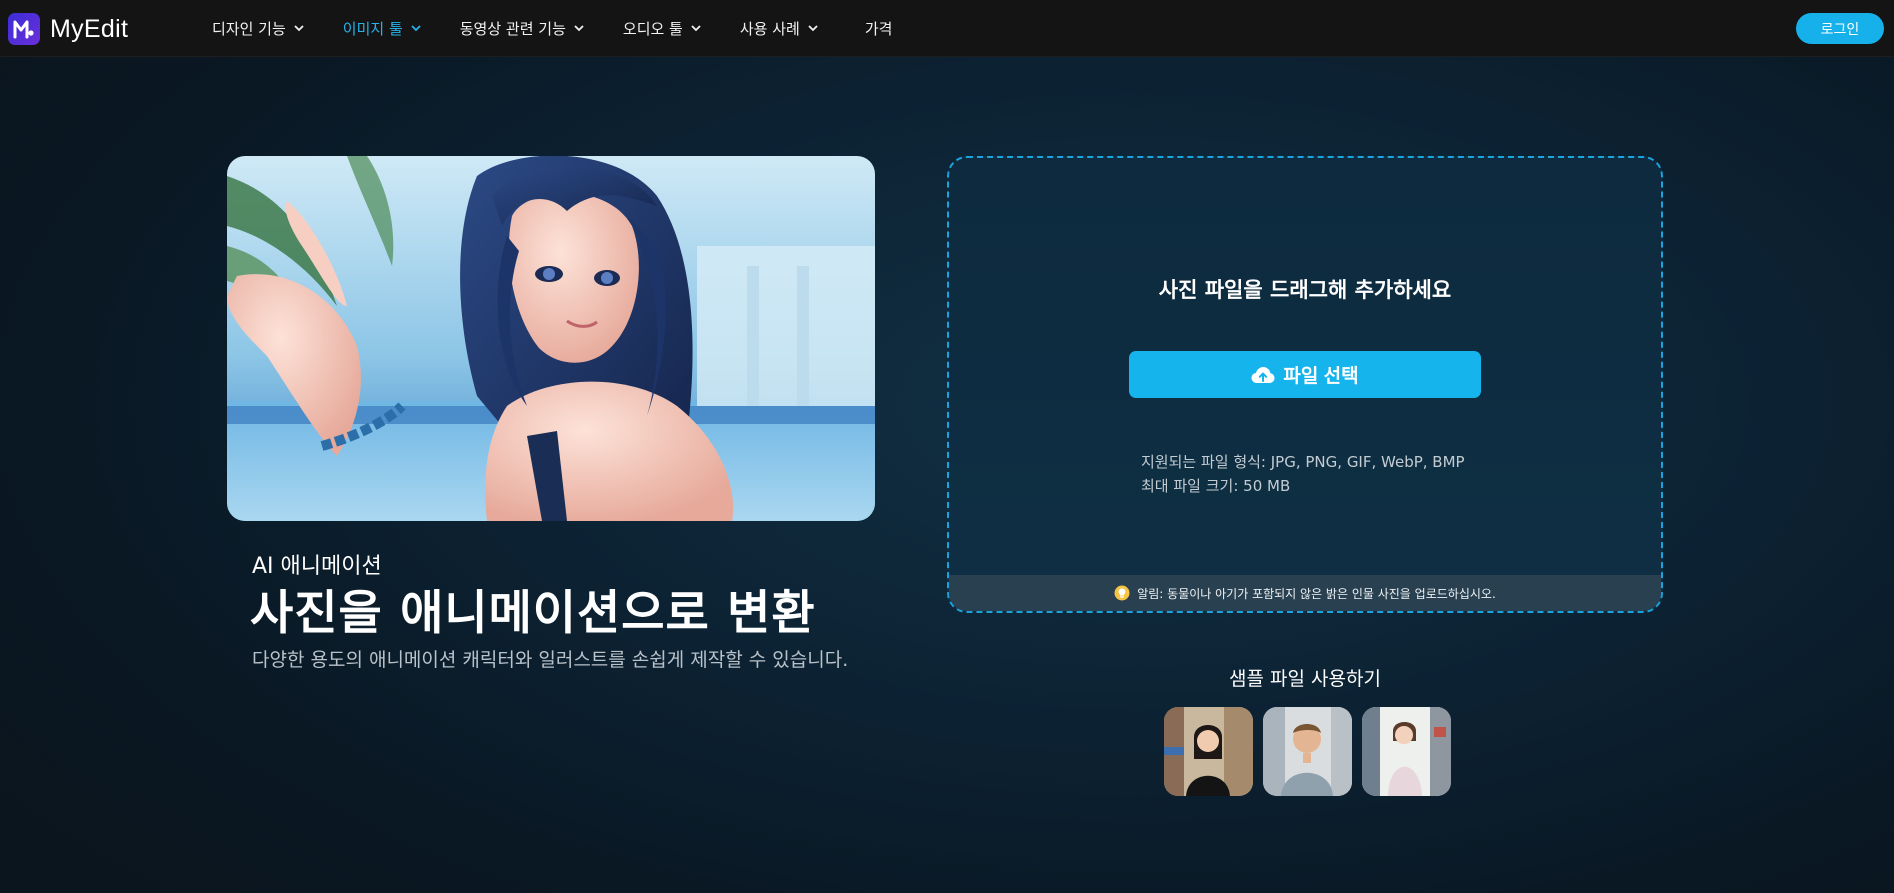  Describe the element at coordinates (24, 29) in the screenshot. I see `myedit-logo-icon` at that location.